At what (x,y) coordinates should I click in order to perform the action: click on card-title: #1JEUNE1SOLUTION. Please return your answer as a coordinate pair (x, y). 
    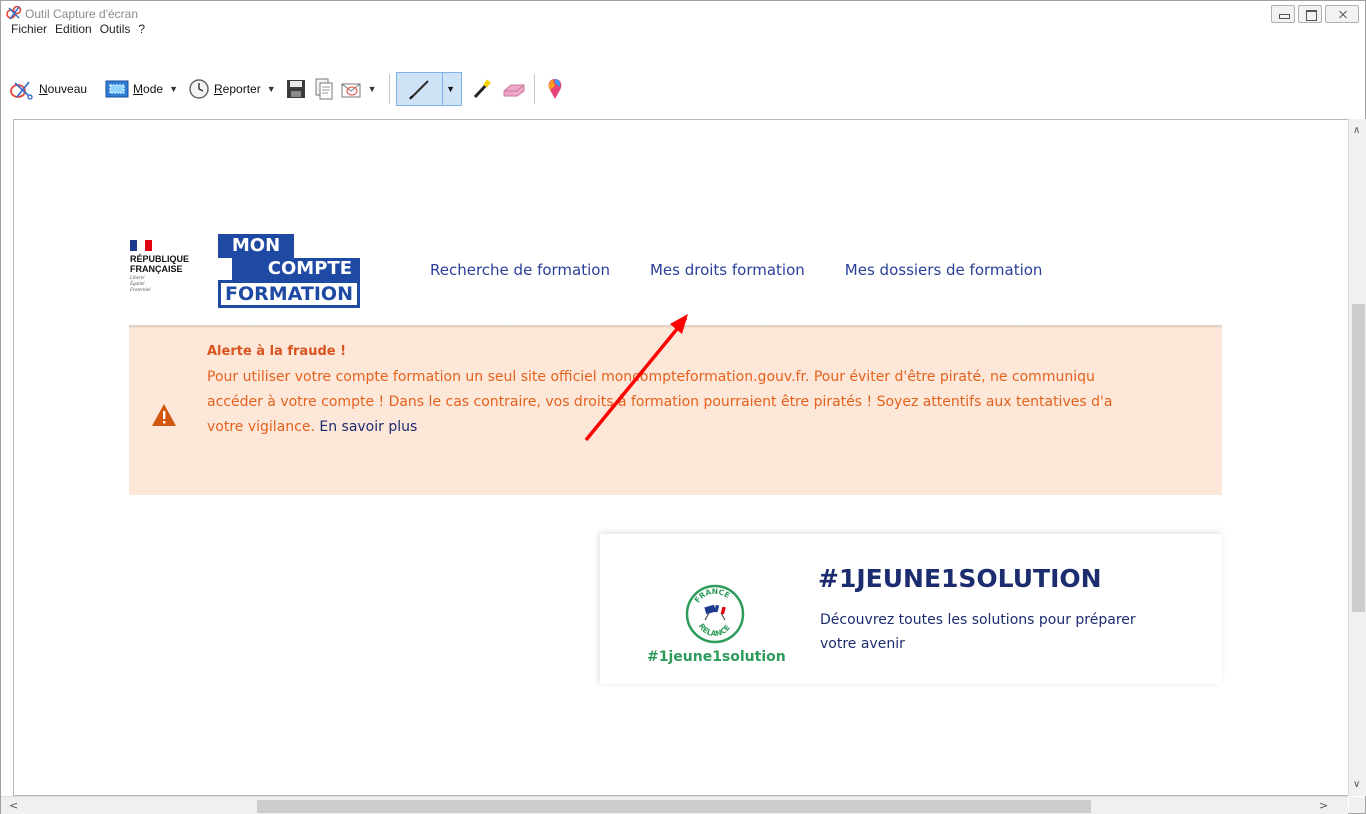
    Looking at the image, I should click on (960, 578).